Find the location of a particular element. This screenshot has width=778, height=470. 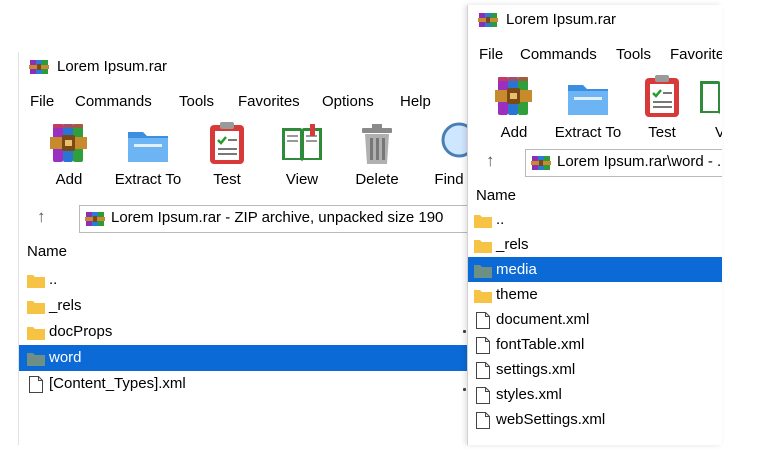

toolbar: Add Extract To Test V is located at coordinates (595, 112).